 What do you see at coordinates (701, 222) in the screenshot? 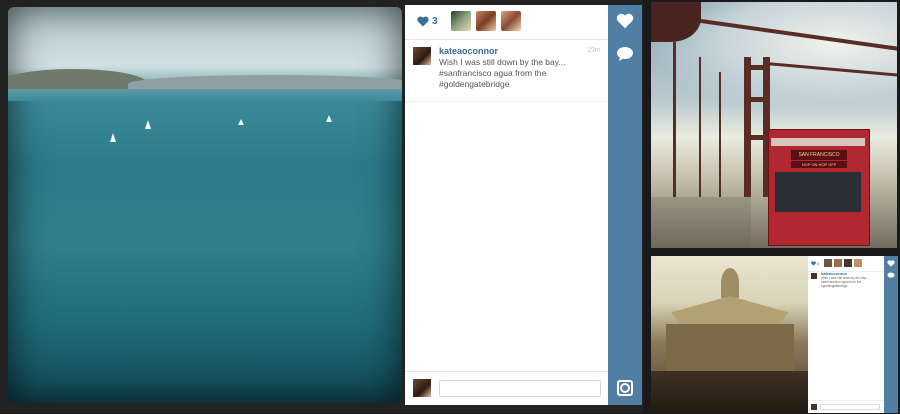
I see `bridge-sidewalk` at bounding box center [701, 222].